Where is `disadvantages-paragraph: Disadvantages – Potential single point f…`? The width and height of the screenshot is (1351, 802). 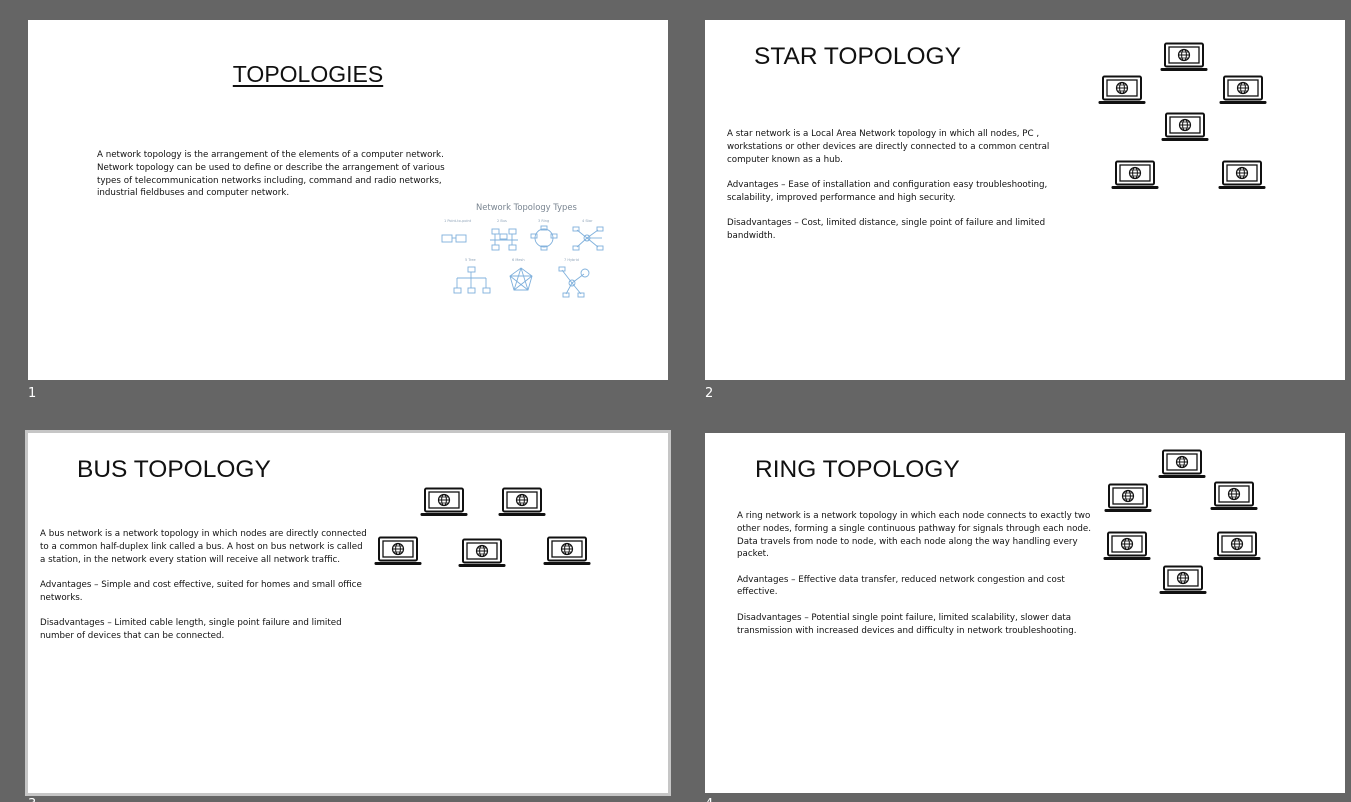
disadvantages-paragraph: Disadvantages – Potential single point f… is located at coordinates (907, 624).